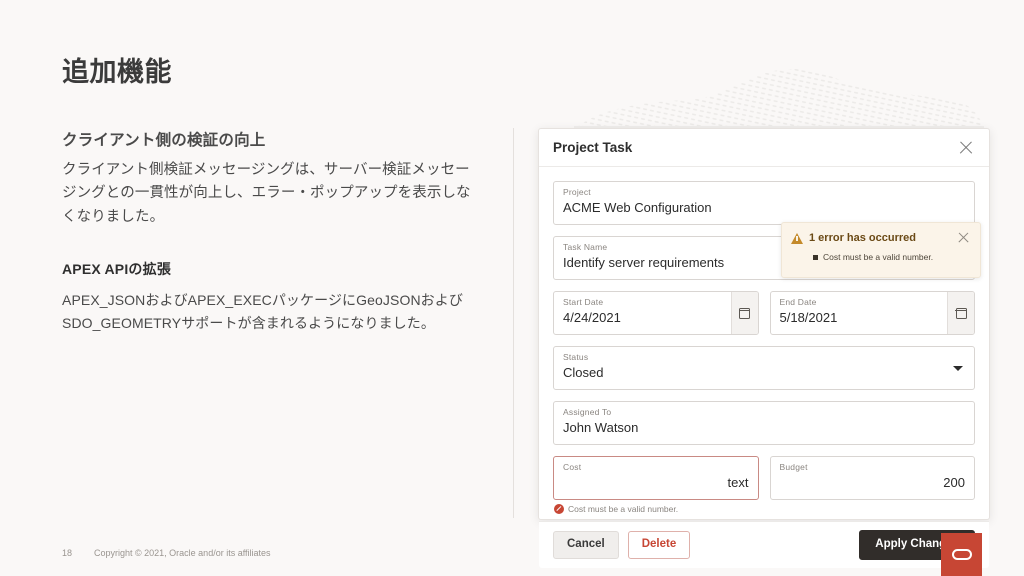 This screenshot has width=1024, height=576. What do you see at coordinates (872, 313) in the screenshot?
I see `end-date-field: End Date 5/18/2021` at bounding box center [872, 313].